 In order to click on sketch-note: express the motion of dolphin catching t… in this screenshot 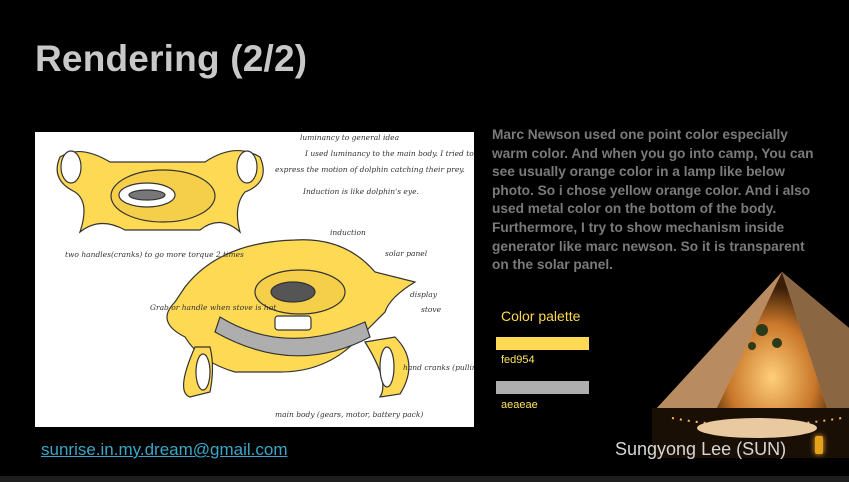, I will do `click(370, 169)`.